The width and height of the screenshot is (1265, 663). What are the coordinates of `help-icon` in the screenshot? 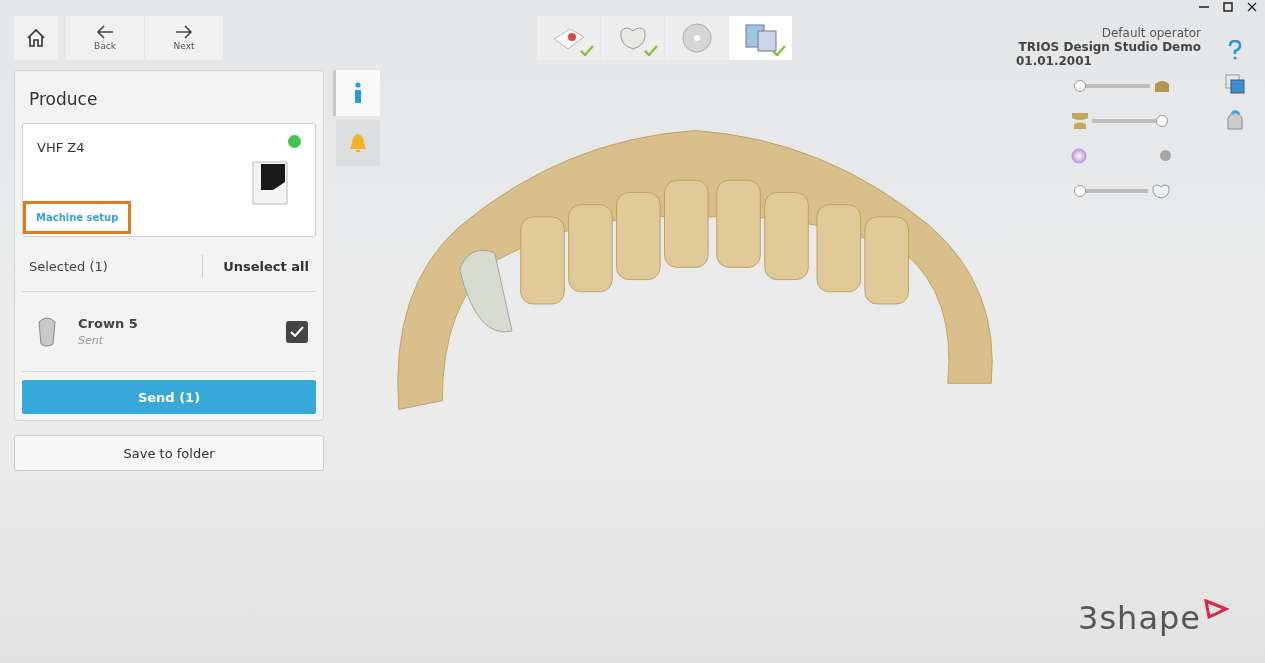 It's located at (1235, 50).